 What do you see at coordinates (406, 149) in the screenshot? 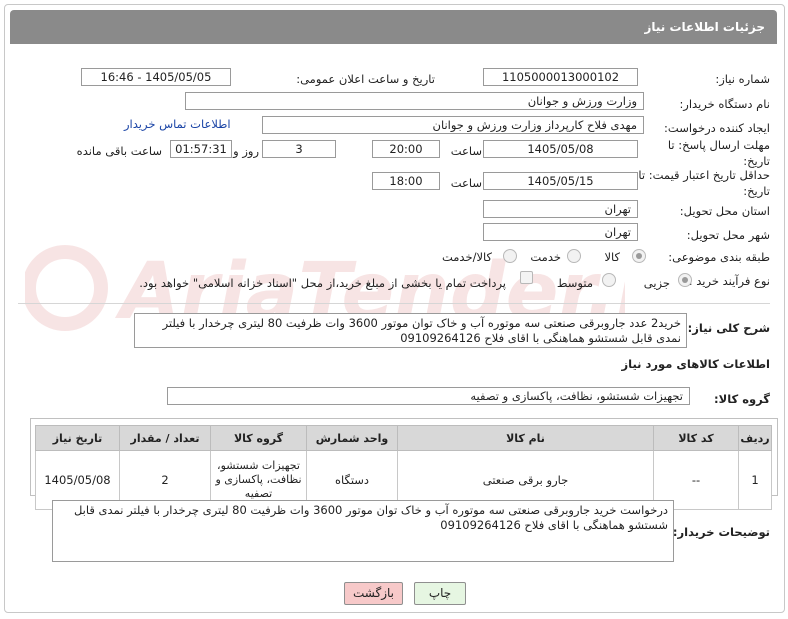
I see `deadline-time-field: 20:00` at bounding box center [406, 149].